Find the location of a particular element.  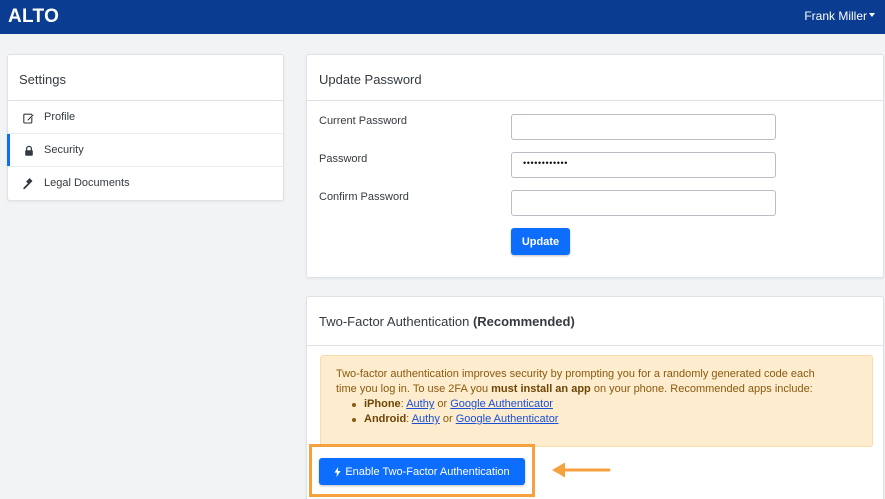

two-factor-title-text: Two-Factor Authentication is located at coordinates (394, 321).